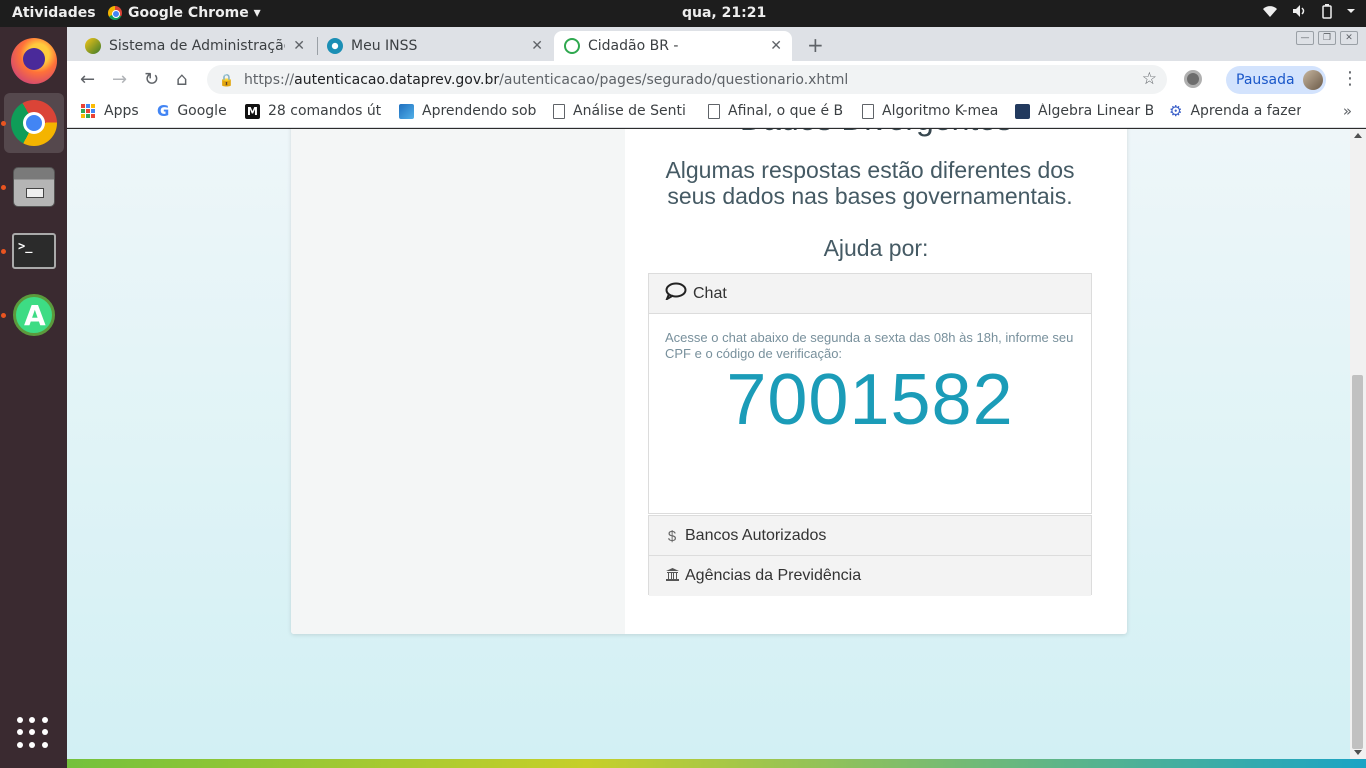 This screenshot has width=1366, height=768. I want to click on document-icon, so click(714, 111).